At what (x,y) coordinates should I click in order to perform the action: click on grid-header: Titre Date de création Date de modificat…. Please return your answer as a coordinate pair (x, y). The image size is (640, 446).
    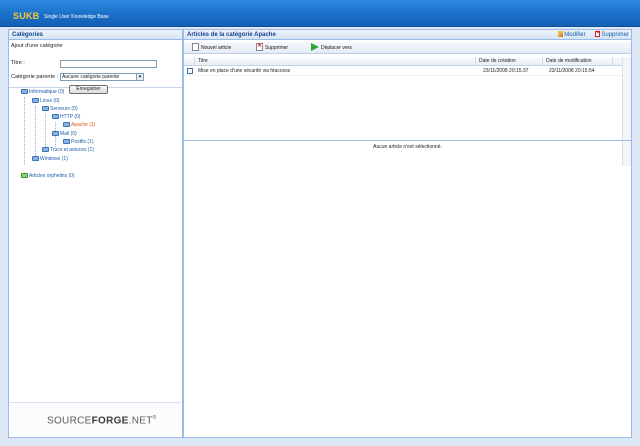
    Looking at the image, I should click on (403, 61).